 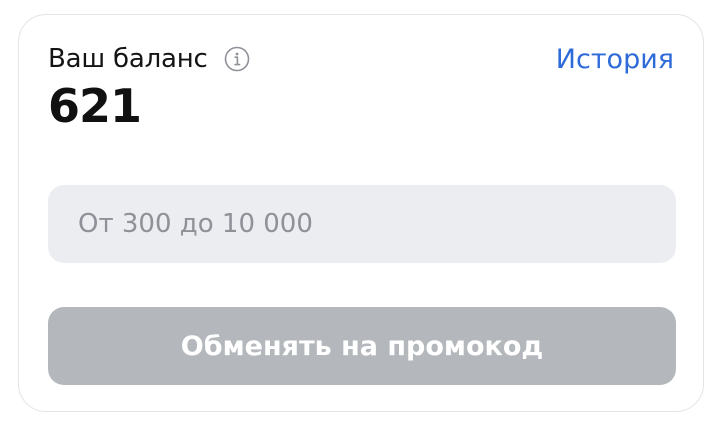 I want to click on balance-title: Ваш баланс, so click(x=128, y=59).